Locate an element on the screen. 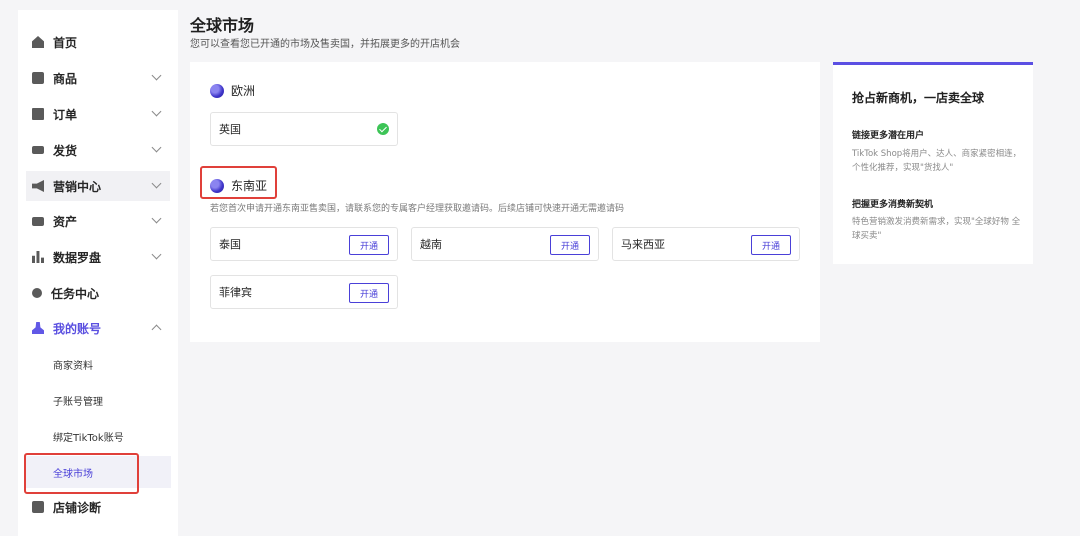  nav-item-data-compass: 数据罗盘 is located at coordinates (98, 257).